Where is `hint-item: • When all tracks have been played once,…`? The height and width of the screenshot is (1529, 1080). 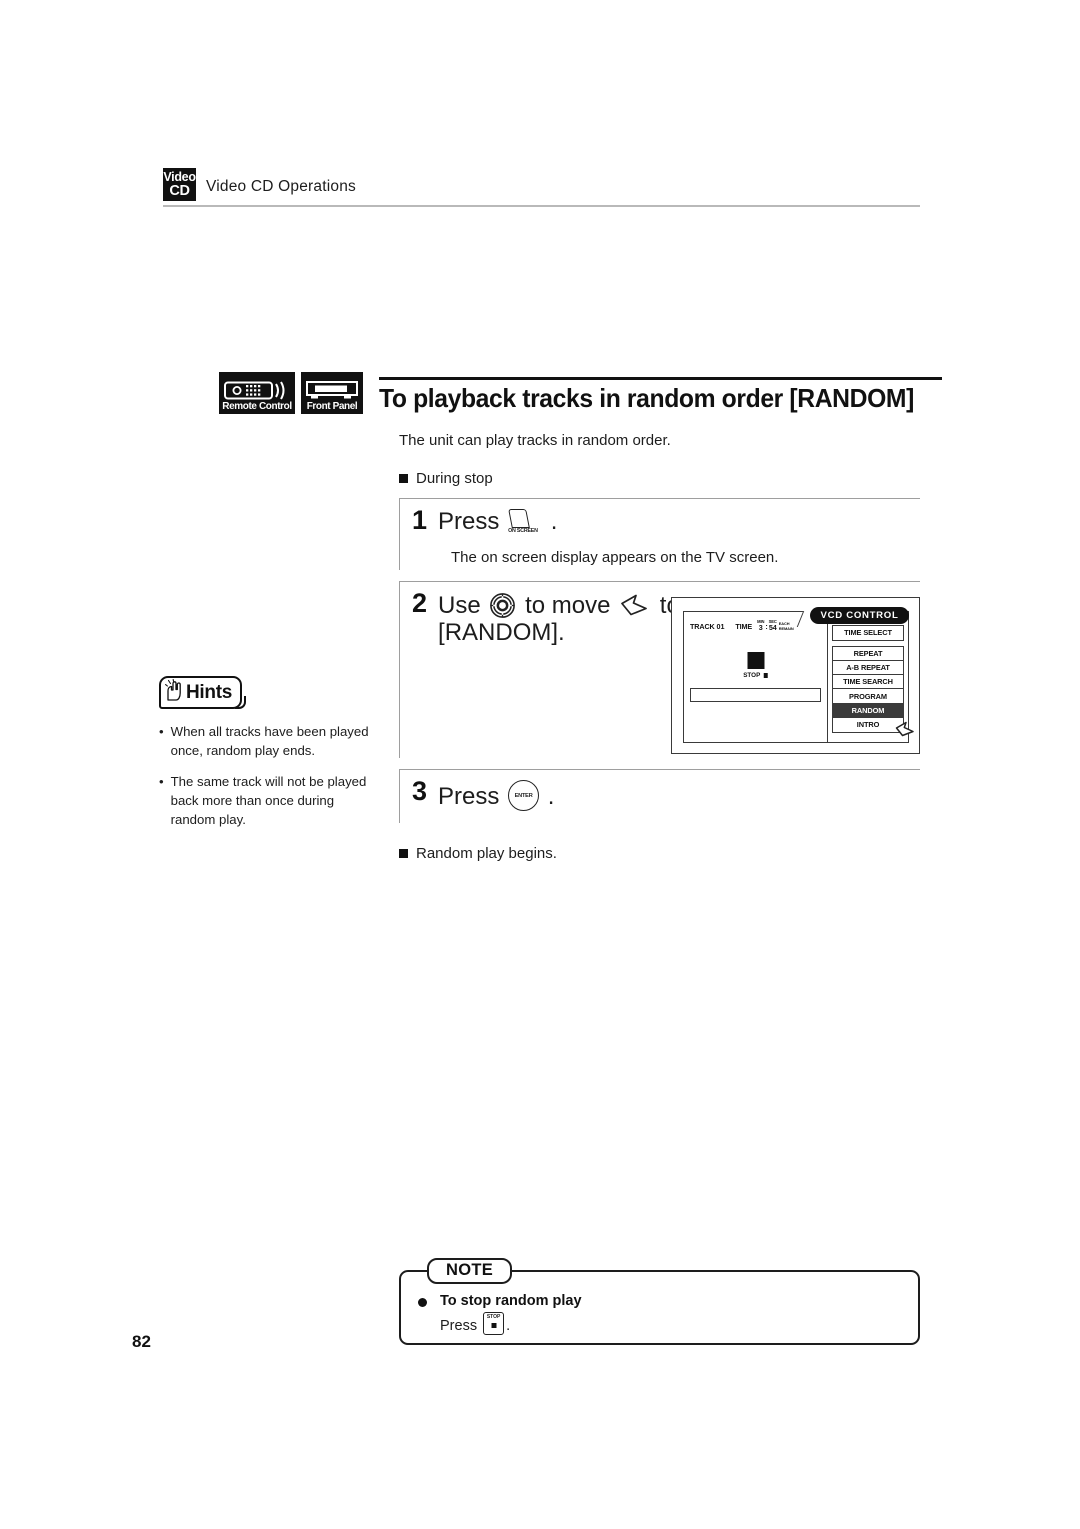 hint-item: • When all tracks have been played once,… is located at coordinates (269, 741).